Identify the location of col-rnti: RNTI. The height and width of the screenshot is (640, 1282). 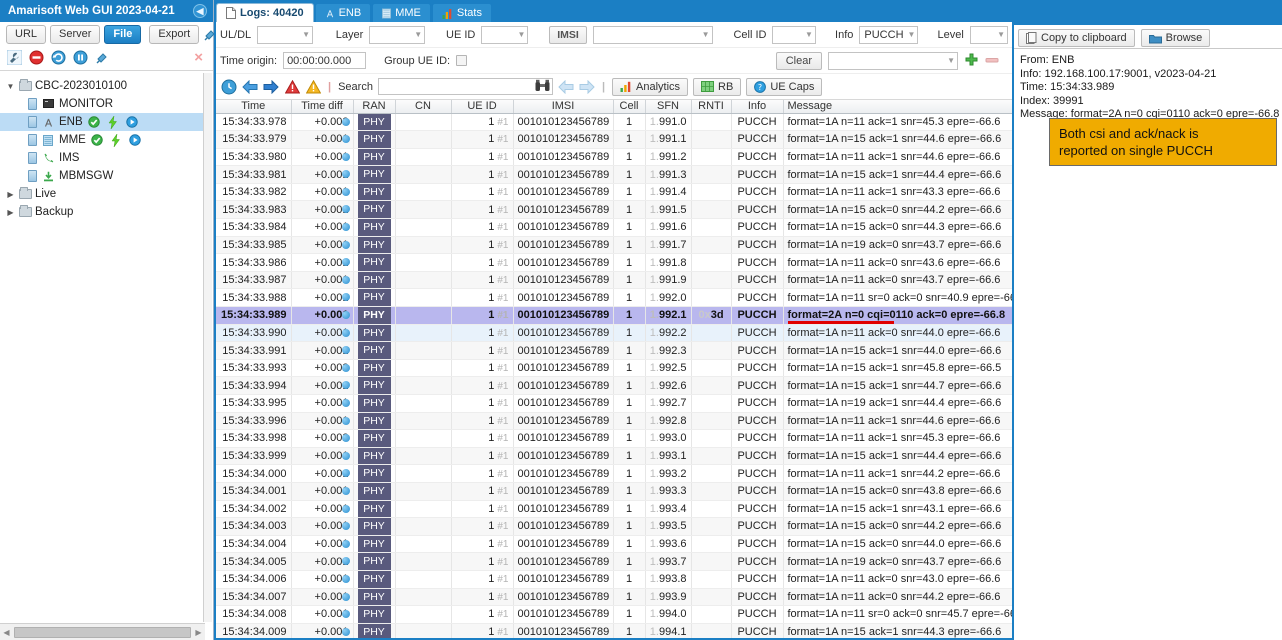
(711, 107).